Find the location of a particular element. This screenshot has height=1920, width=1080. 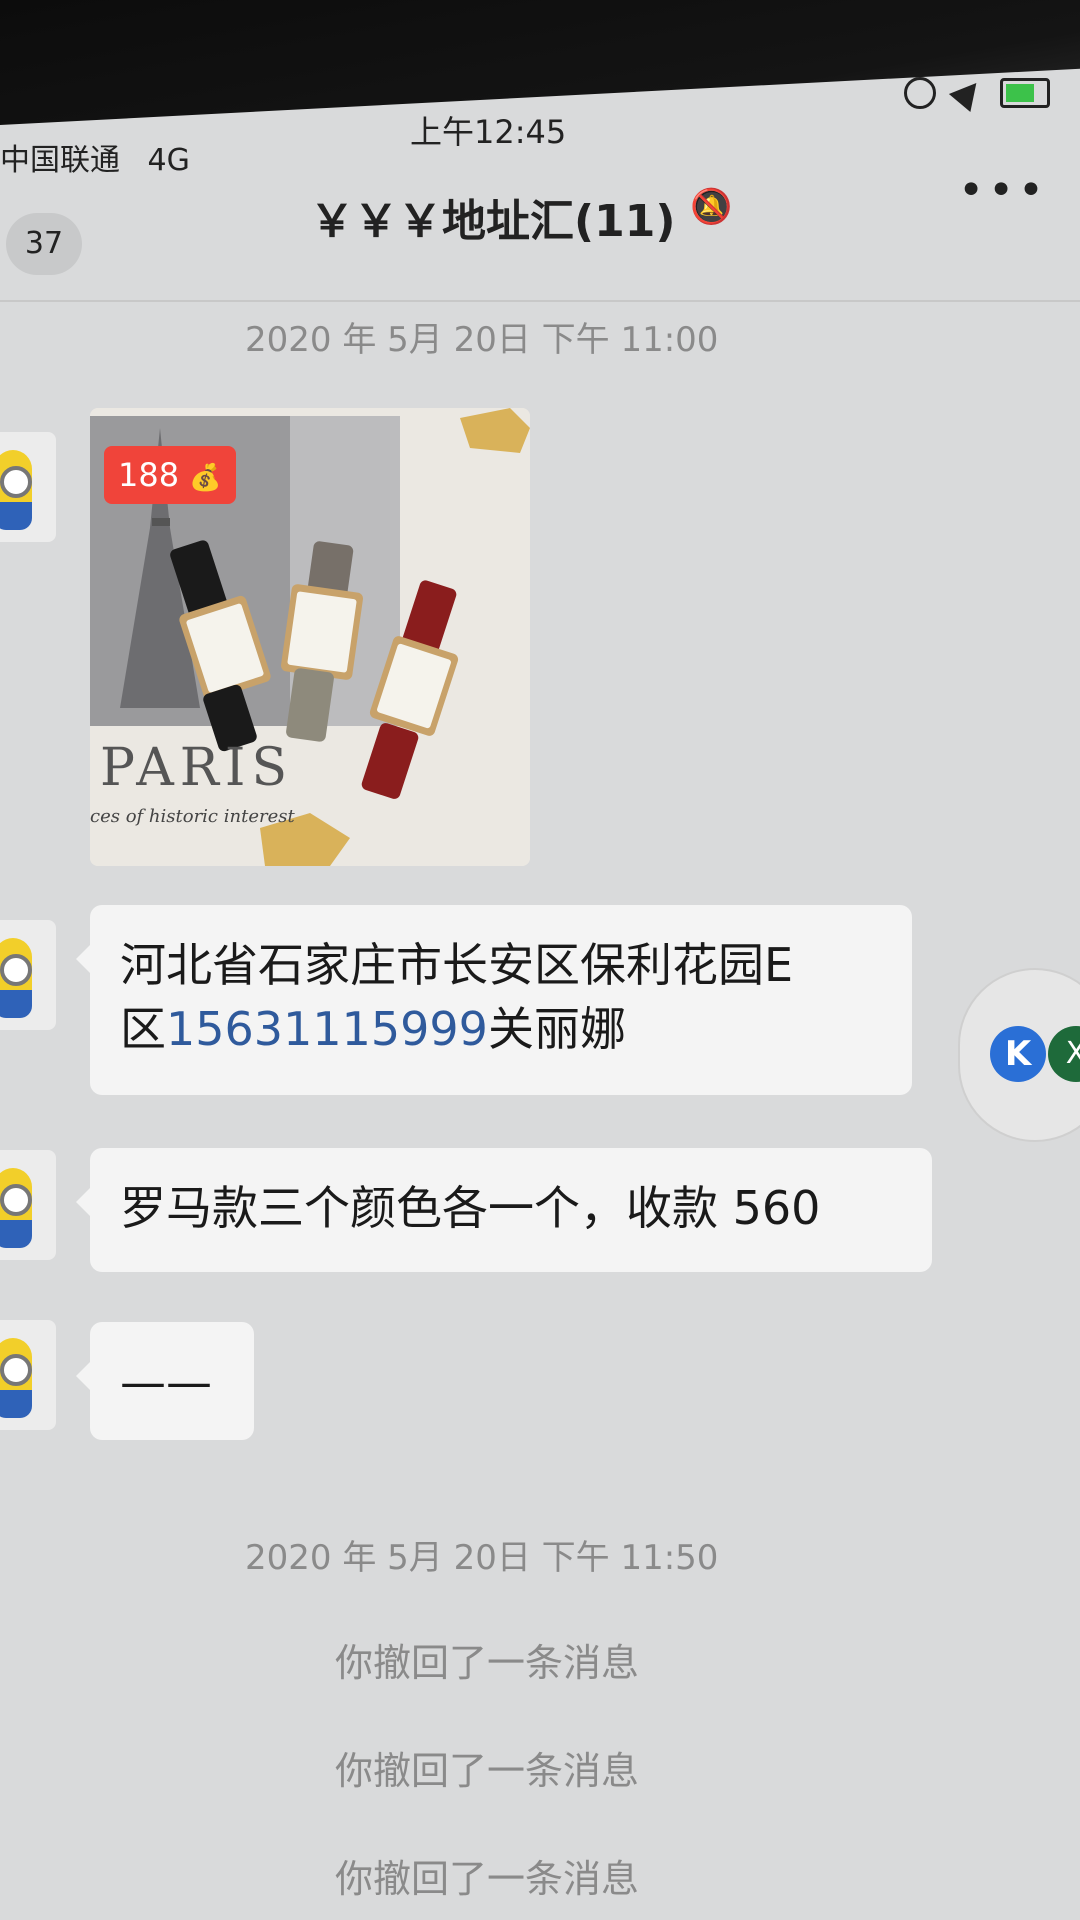

status-bar: 中国联通 4G 上午12:45 is located at coordinates (540, 126).